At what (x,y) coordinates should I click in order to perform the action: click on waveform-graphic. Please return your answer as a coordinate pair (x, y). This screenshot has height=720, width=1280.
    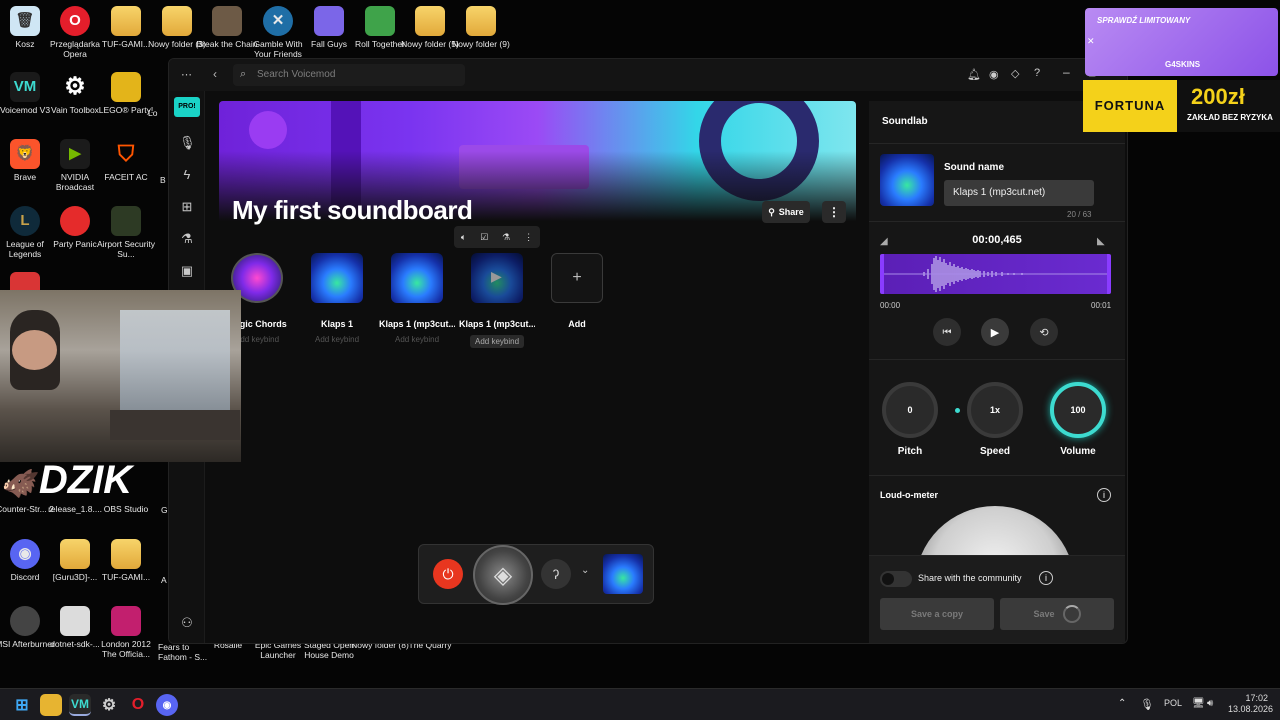
    Looking at the image, I should click on (995, 274).